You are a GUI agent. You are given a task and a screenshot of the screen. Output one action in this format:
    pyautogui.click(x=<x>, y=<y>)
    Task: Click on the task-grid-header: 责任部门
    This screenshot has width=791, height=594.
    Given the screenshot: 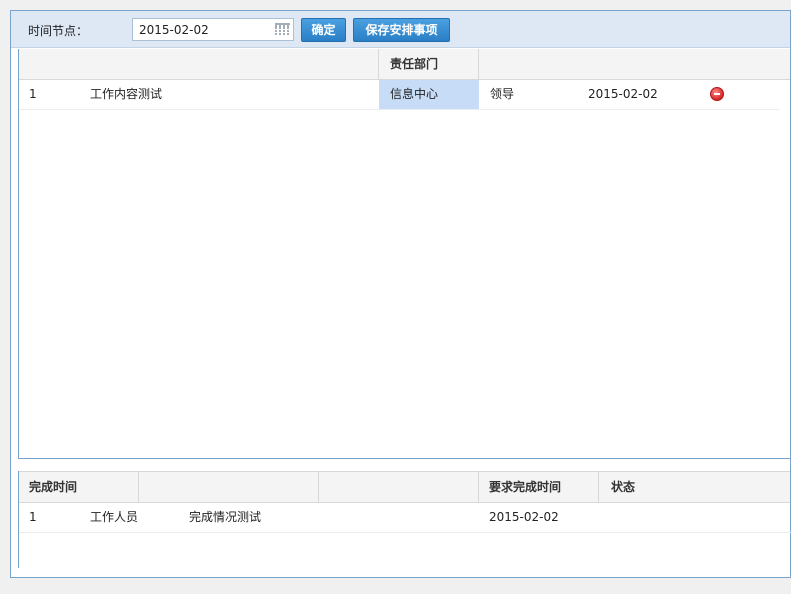 What is the action you would take?
    pyautogui.click(x=404, y=64)
    